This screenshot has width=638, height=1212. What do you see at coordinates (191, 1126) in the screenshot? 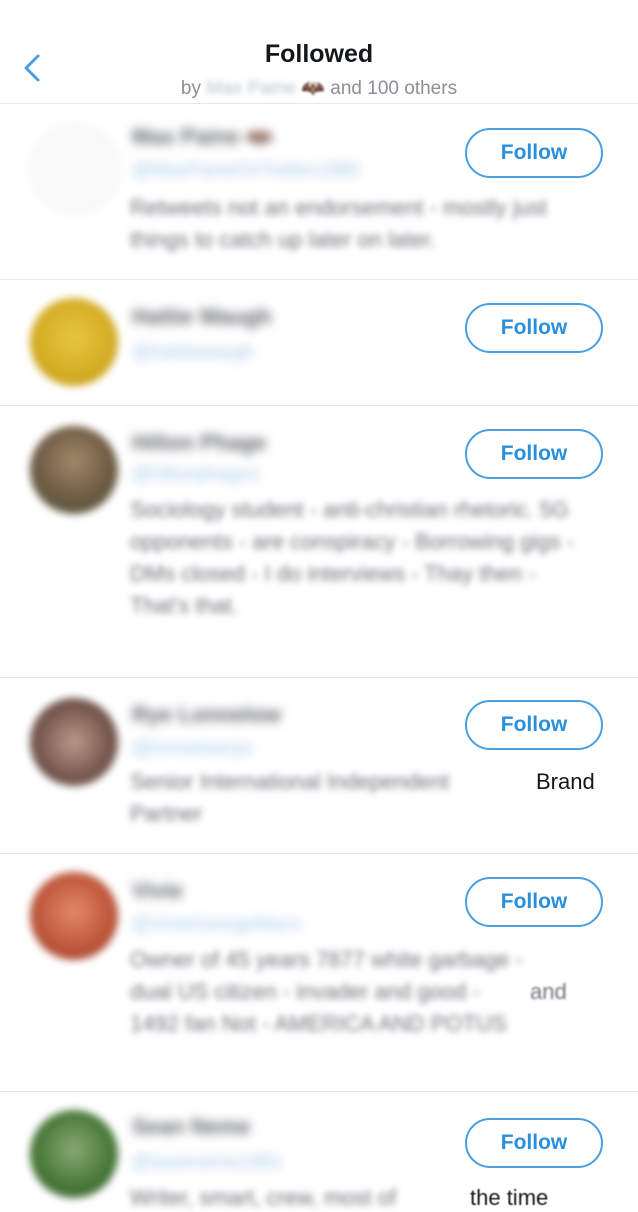
I see `user-name: Sean Neme` at bounding box center [191, 1126].